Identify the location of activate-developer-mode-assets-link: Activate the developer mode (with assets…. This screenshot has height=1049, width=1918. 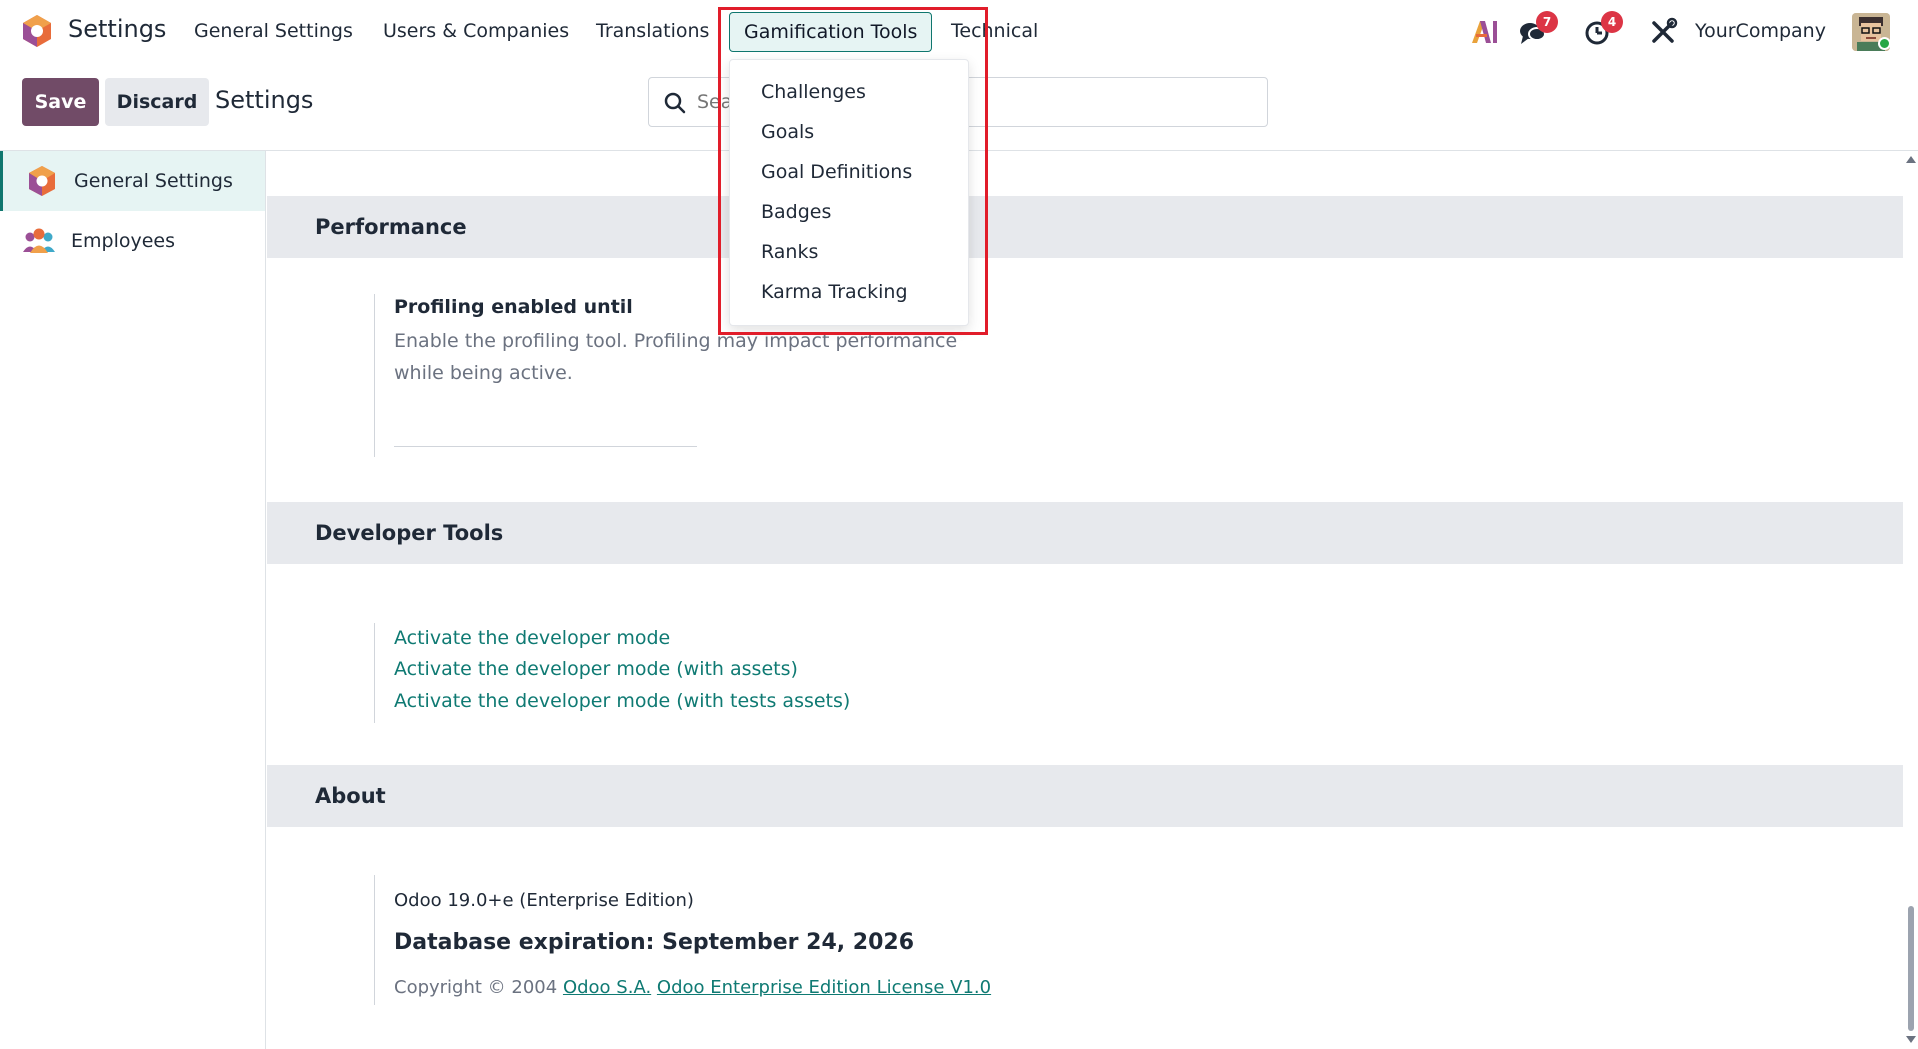
(596, 669).